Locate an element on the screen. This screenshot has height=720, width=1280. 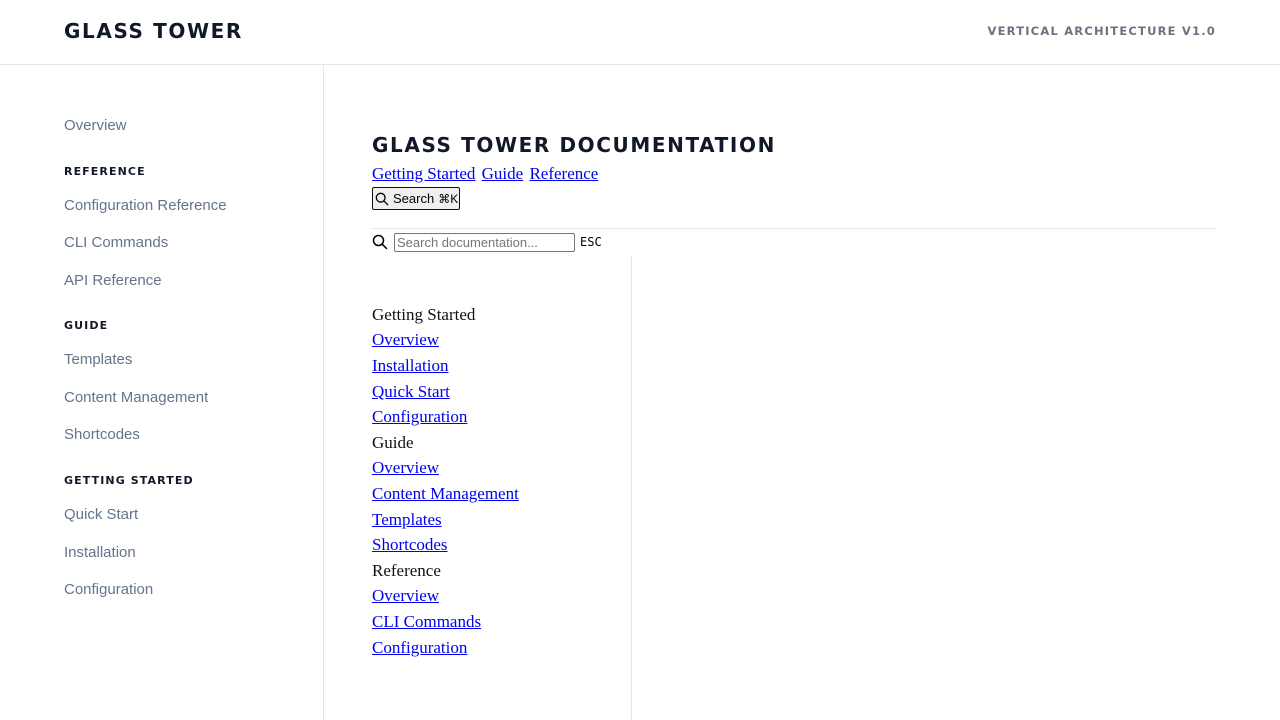
results-group-guide: Guide is located at coordinates (393, 442).